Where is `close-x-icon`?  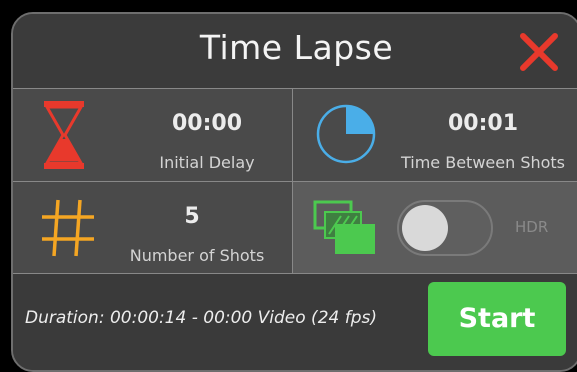
close-x-icon is located at coordinates (539, 52).